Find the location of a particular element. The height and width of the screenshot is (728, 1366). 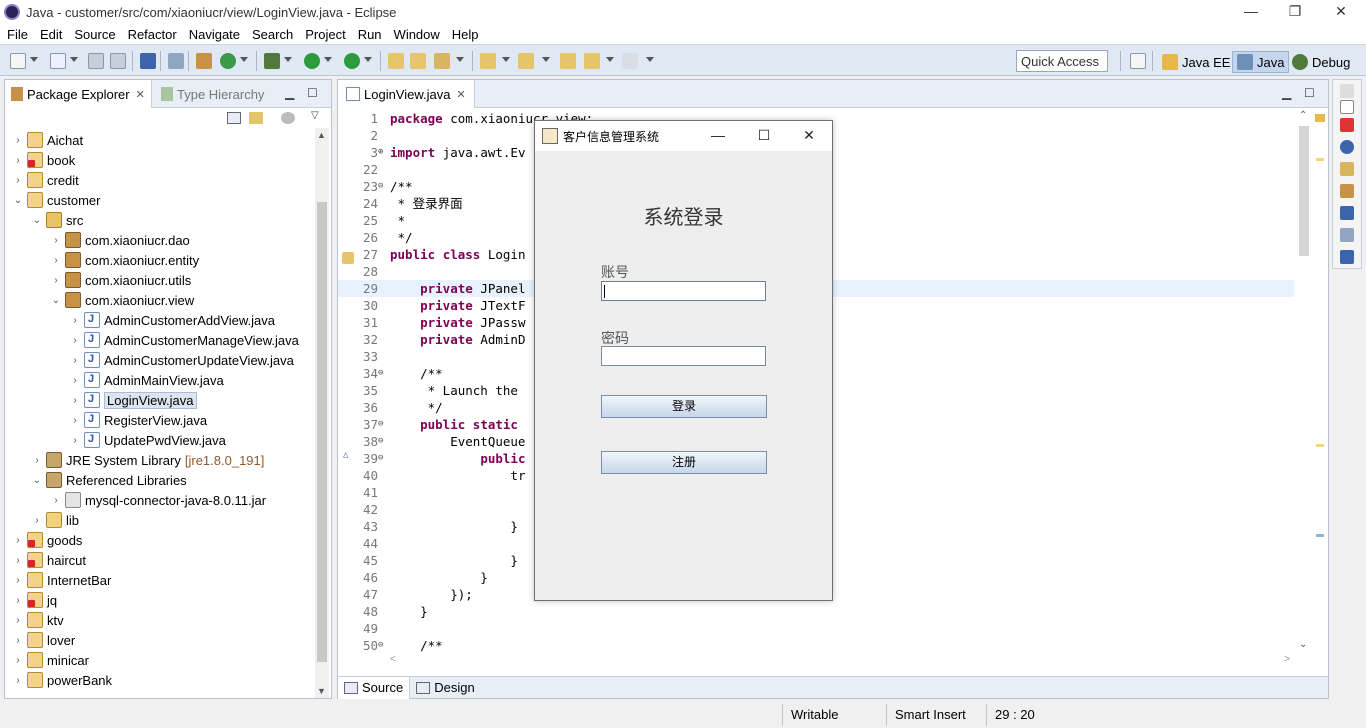

external-tool-dropdown-arrow-icon is located at coordinates (368, 59).